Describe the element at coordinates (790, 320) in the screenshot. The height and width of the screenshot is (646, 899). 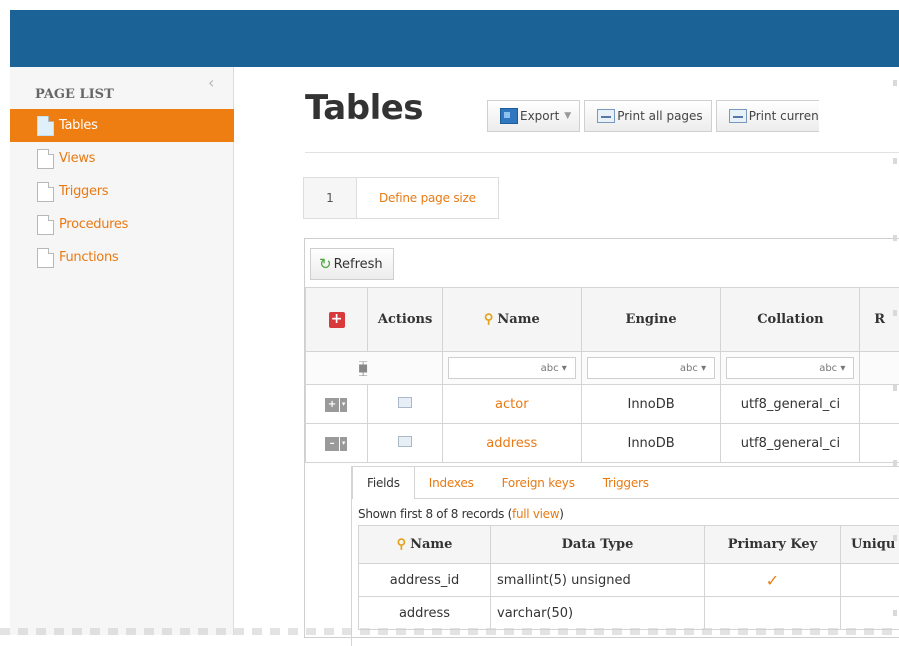
I see `column-header-collation: Collation` at that location.